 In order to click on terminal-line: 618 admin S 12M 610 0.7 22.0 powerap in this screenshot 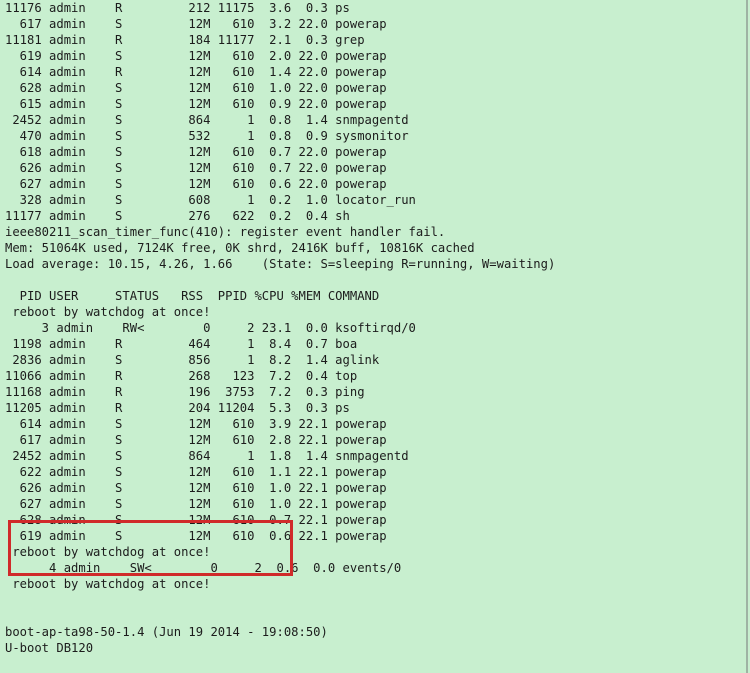, I will do `click(196, 152)`.